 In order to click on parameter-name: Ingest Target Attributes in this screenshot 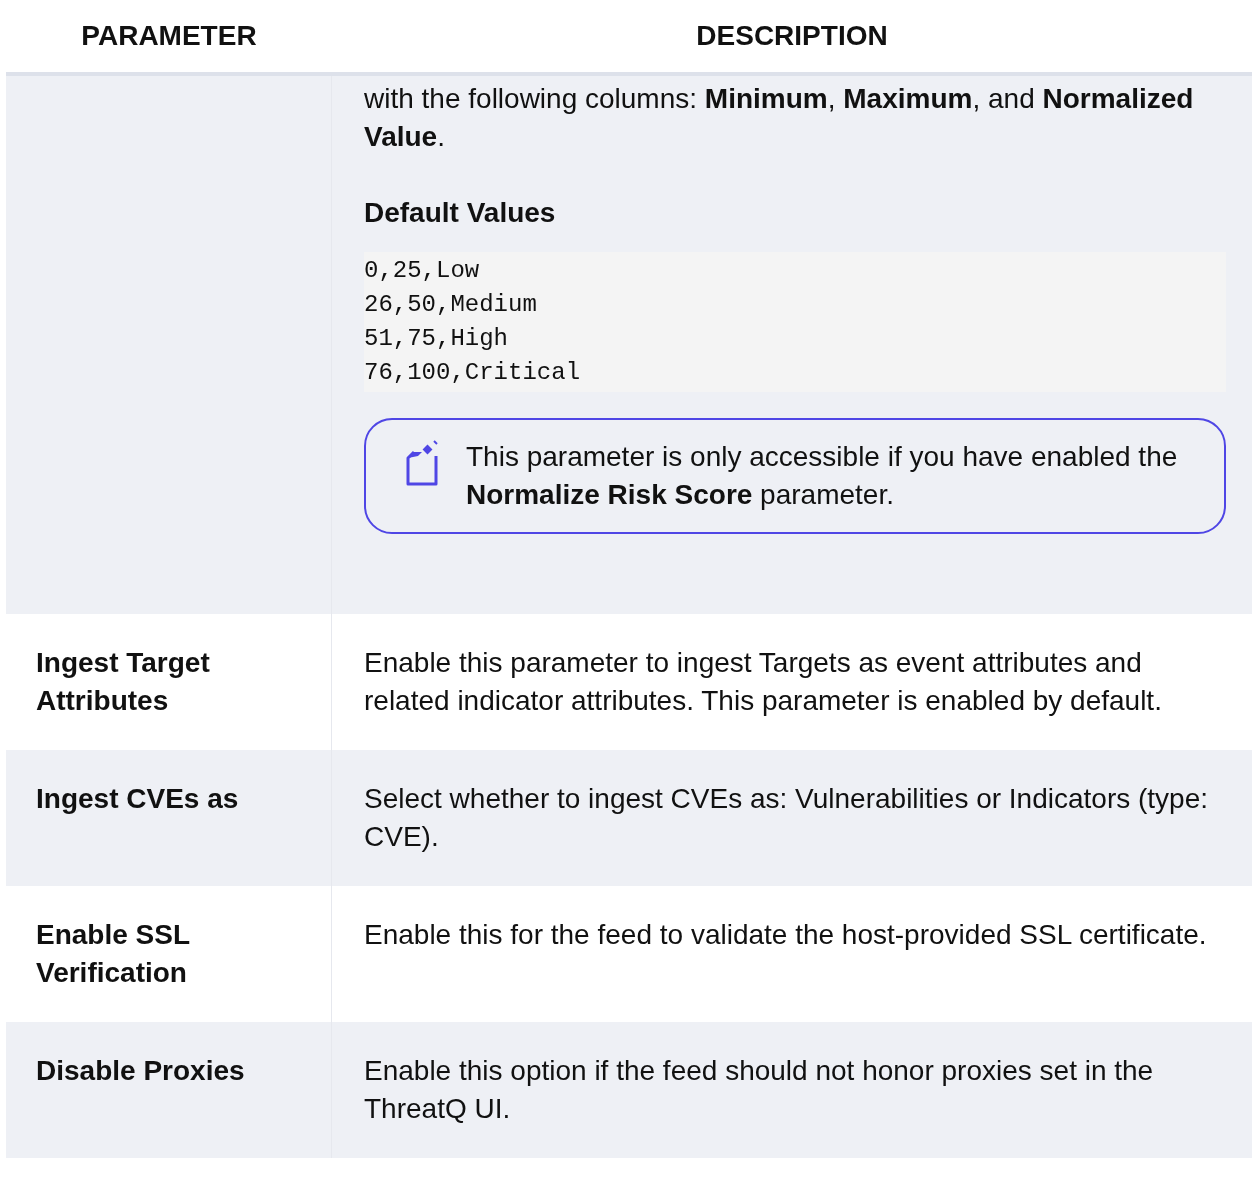, I will do `click(123, 682)`.